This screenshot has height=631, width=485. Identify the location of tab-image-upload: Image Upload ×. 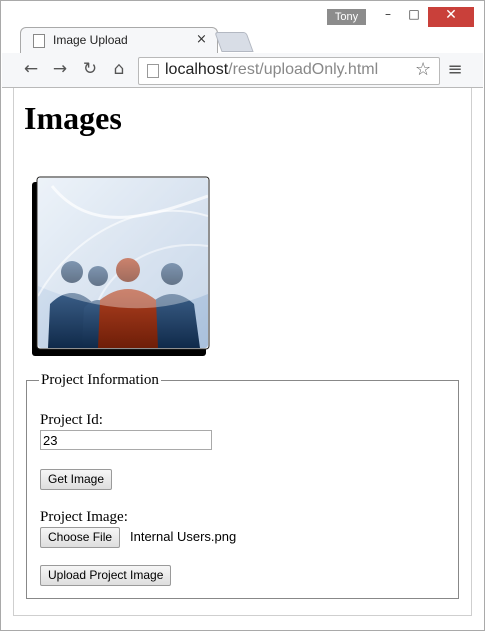
(119, 40).